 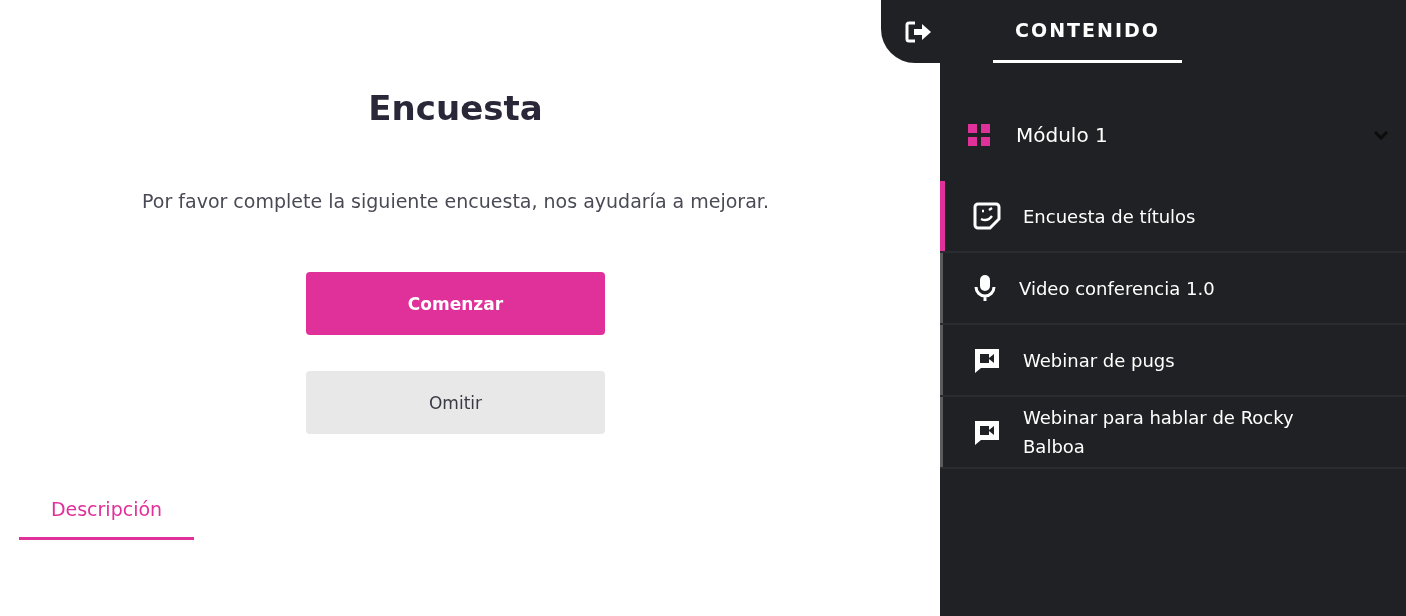 What do you see at coordinates (919, 31) in the screenshot?
I see `exit-icon` at bounding box center [919, 31].